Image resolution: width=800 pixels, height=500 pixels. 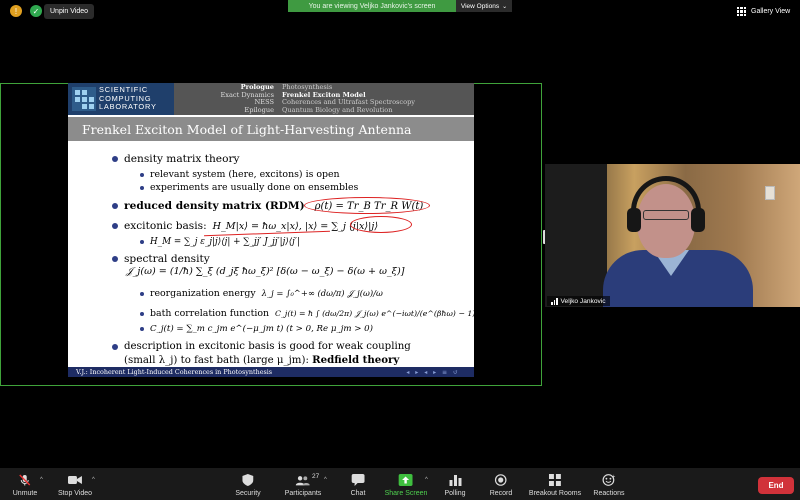 I want to click on chat-label: Chat, so click(x=358, y=493).